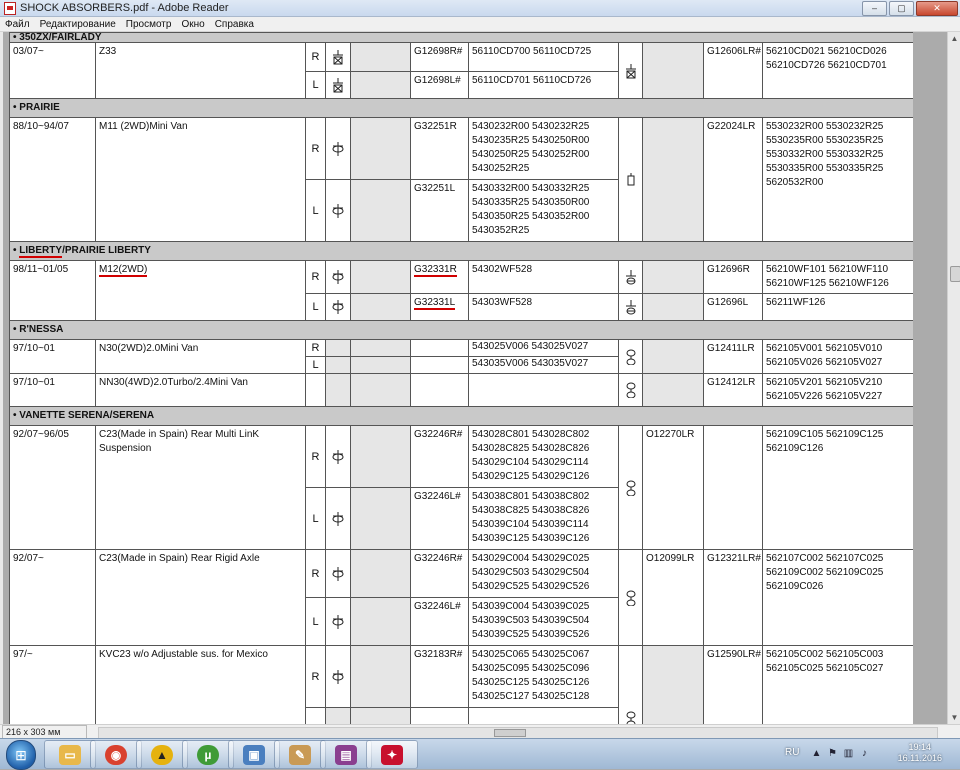  What do you see at coordinates (17, 24) in the screenshot?
I see `menu-file: Файл` at bounding box center [17, 24].